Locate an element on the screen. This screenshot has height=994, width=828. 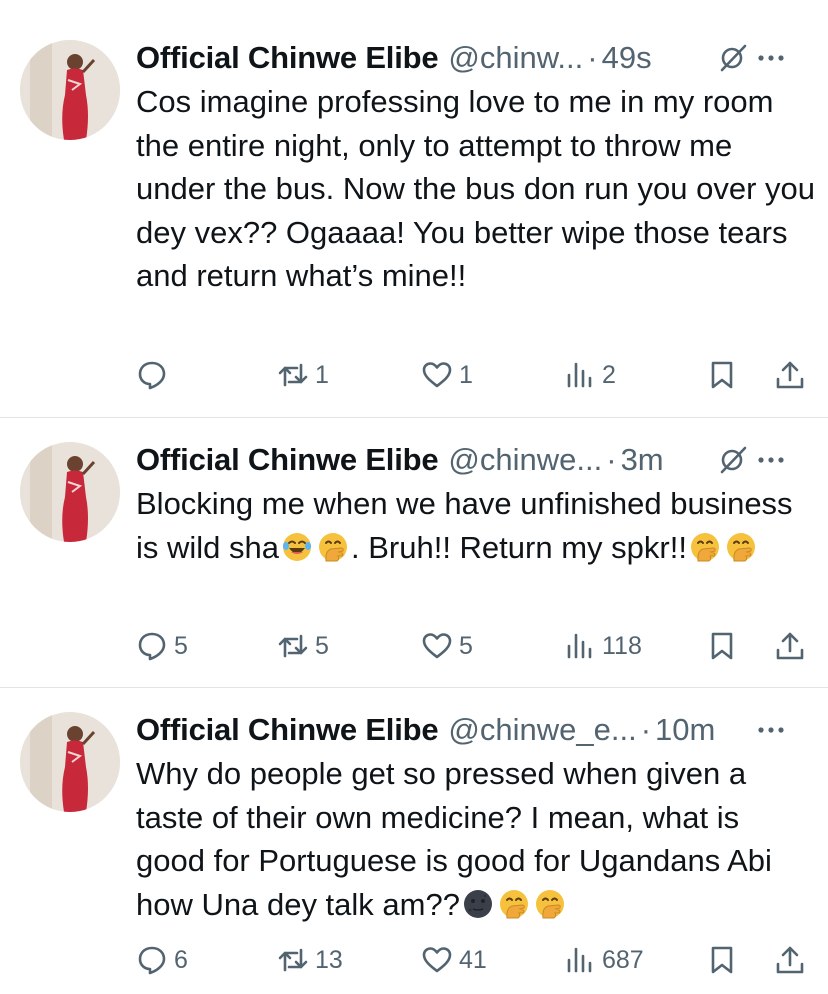
retweet-button: 1 is located at coordinates (303, 375).